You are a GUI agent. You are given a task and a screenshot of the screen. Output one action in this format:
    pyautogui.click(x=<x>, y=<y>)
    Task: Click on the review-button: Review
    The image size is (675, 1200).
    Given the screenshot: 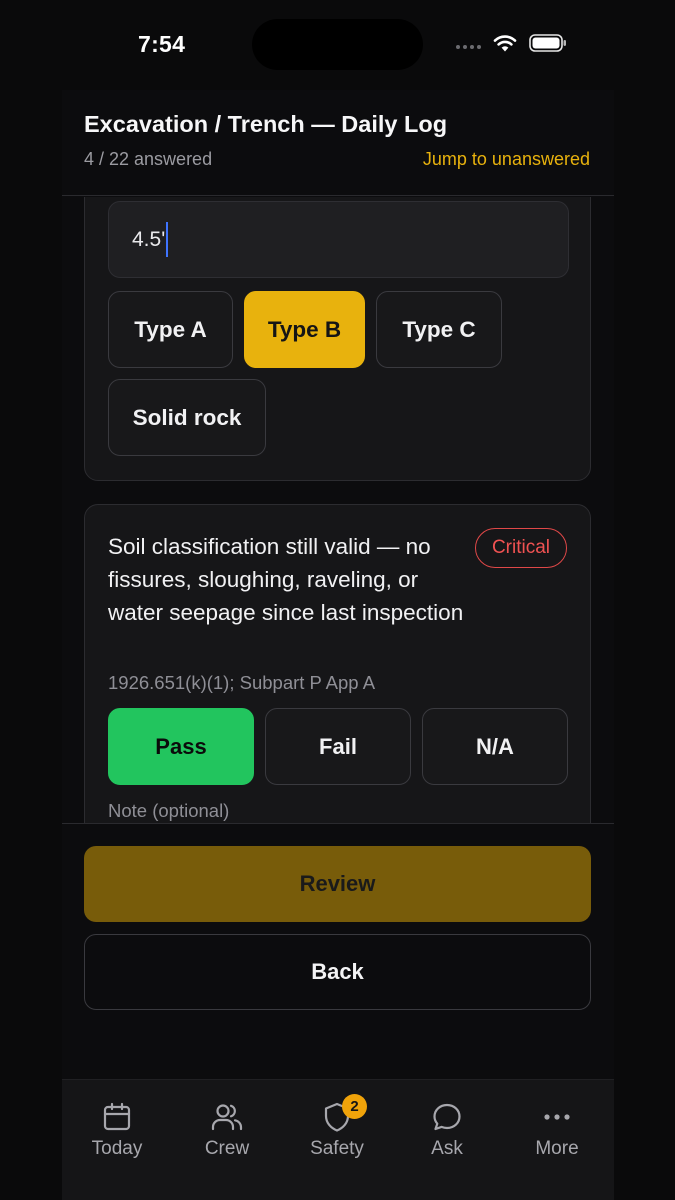 What is the action you would take?
    pyautogui.click(x=337, y=884)
    